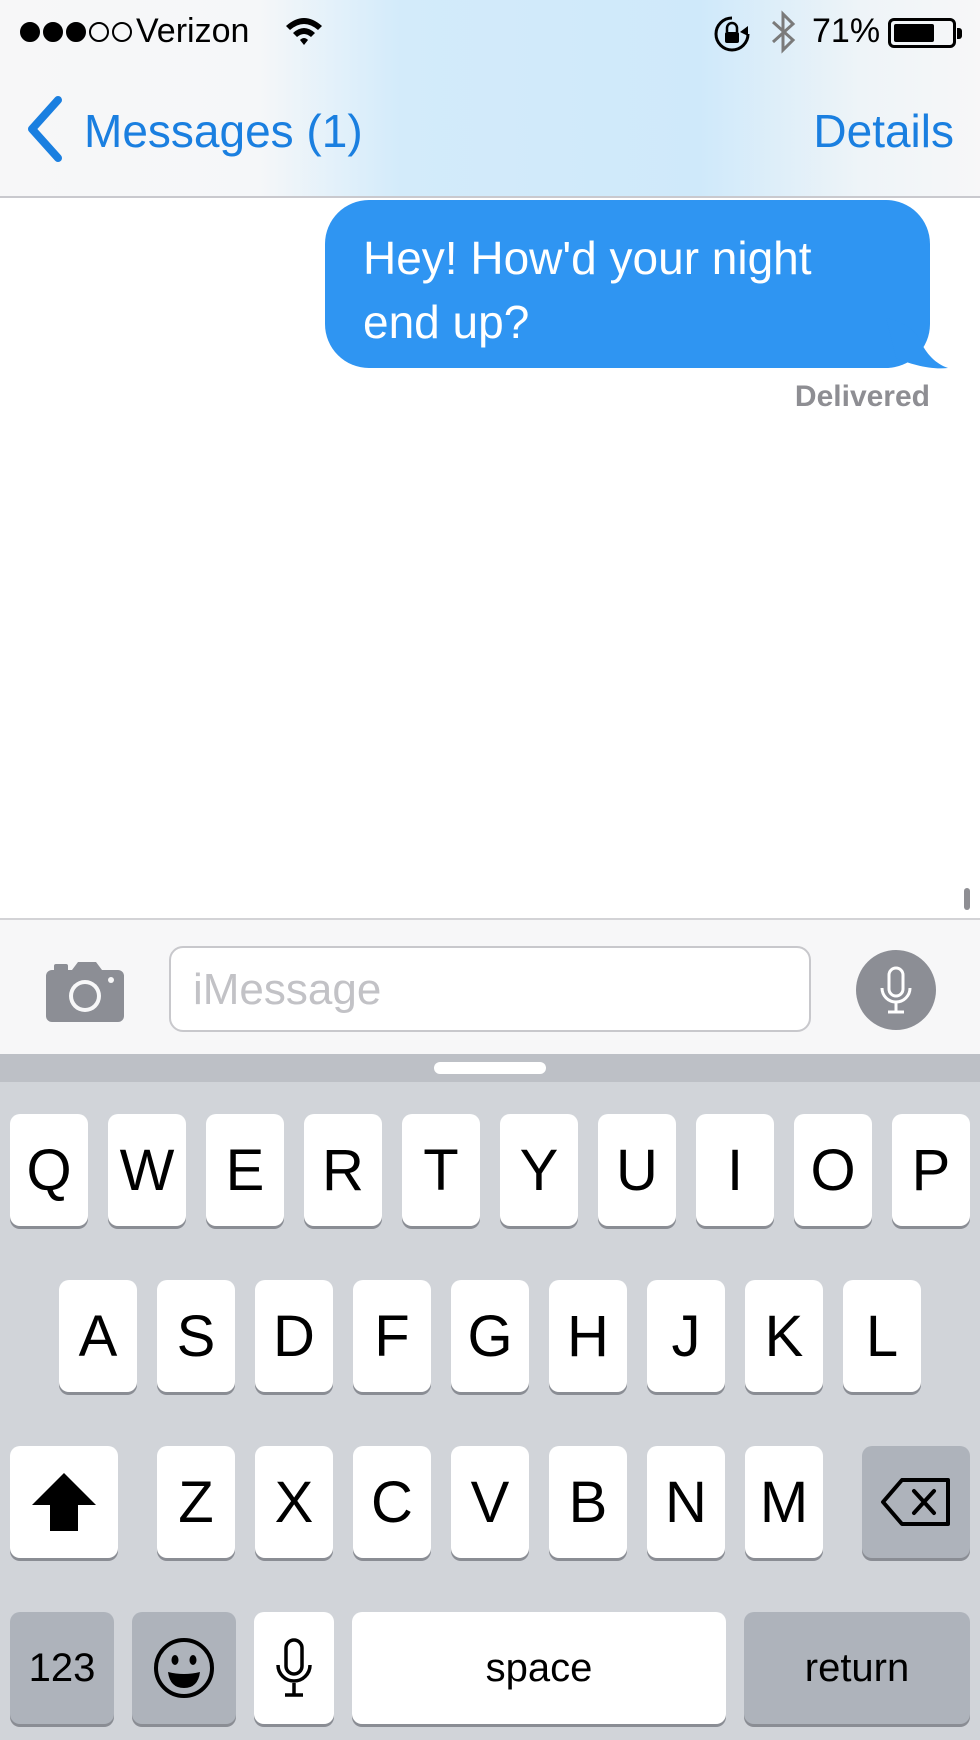 The image size is (980, 1740). I want to click on navigation-header: Verizon 71% Messages (1) Details, so click(490, 99).